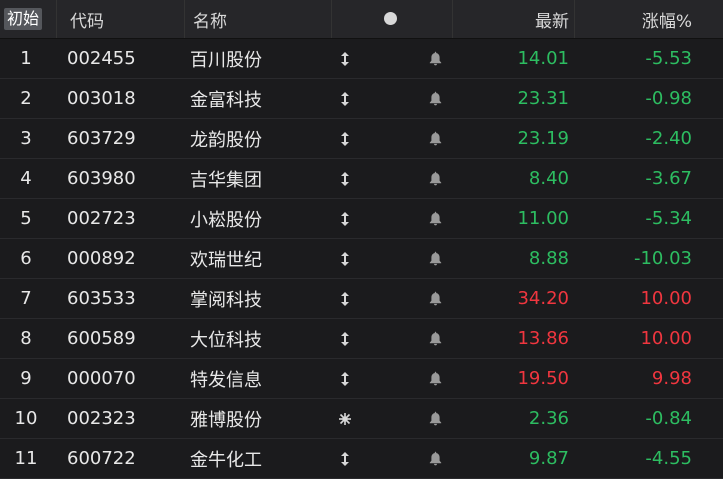  Describe the element at coordinates (361, 59) in the screenshot. I see `table-row: 1 002455 百川股份 14.01 -5.53` at that location.